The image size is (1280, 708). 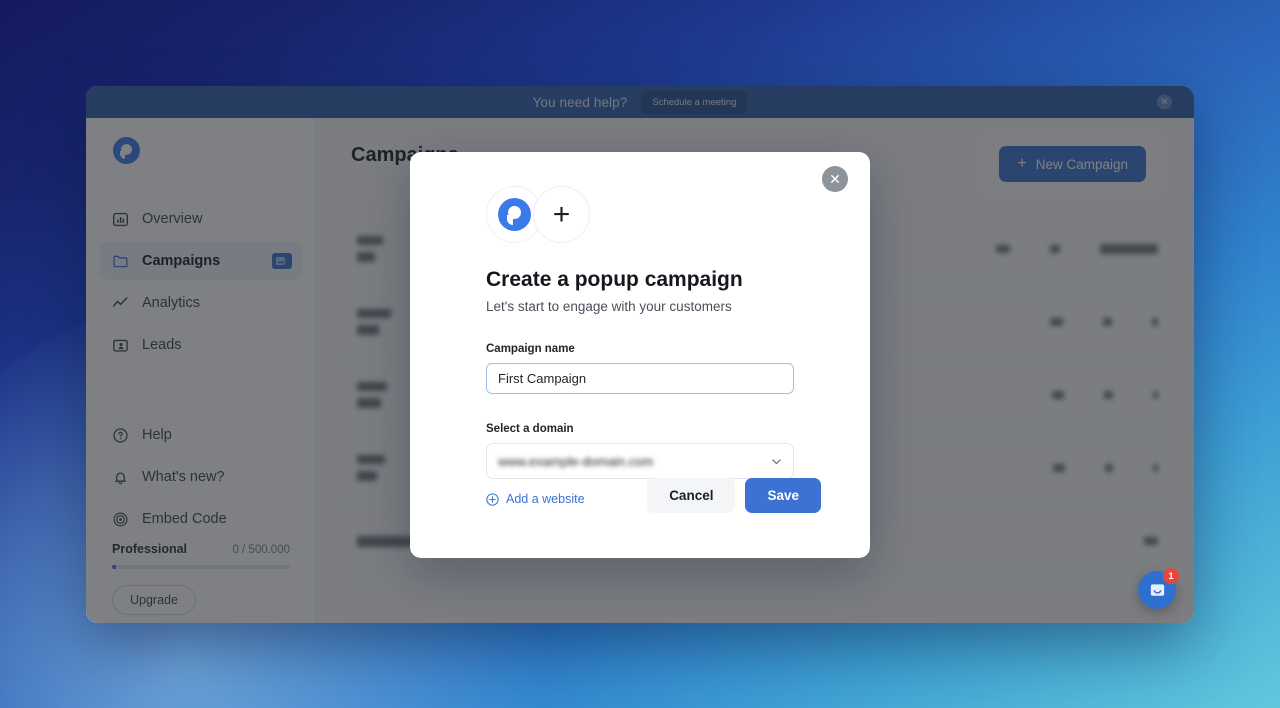 I want to click on plan-progress-bar, so click(x=201, y=567).